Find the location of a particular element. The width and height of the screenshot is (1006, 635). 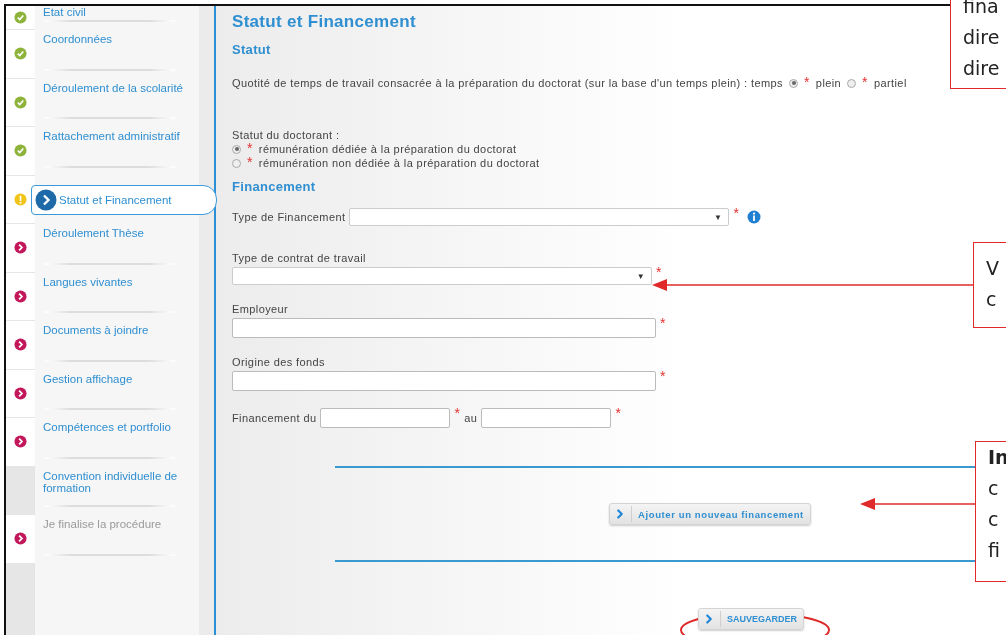

option-label: rémunération non dédiée à la préparation du doctorat is located at coordinates (399, 163).